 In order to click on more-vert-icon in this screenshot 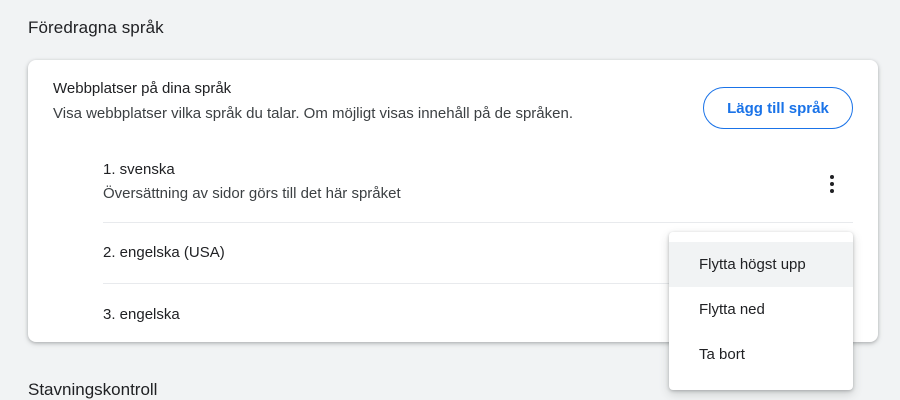, I will do `click(832, 184)`.